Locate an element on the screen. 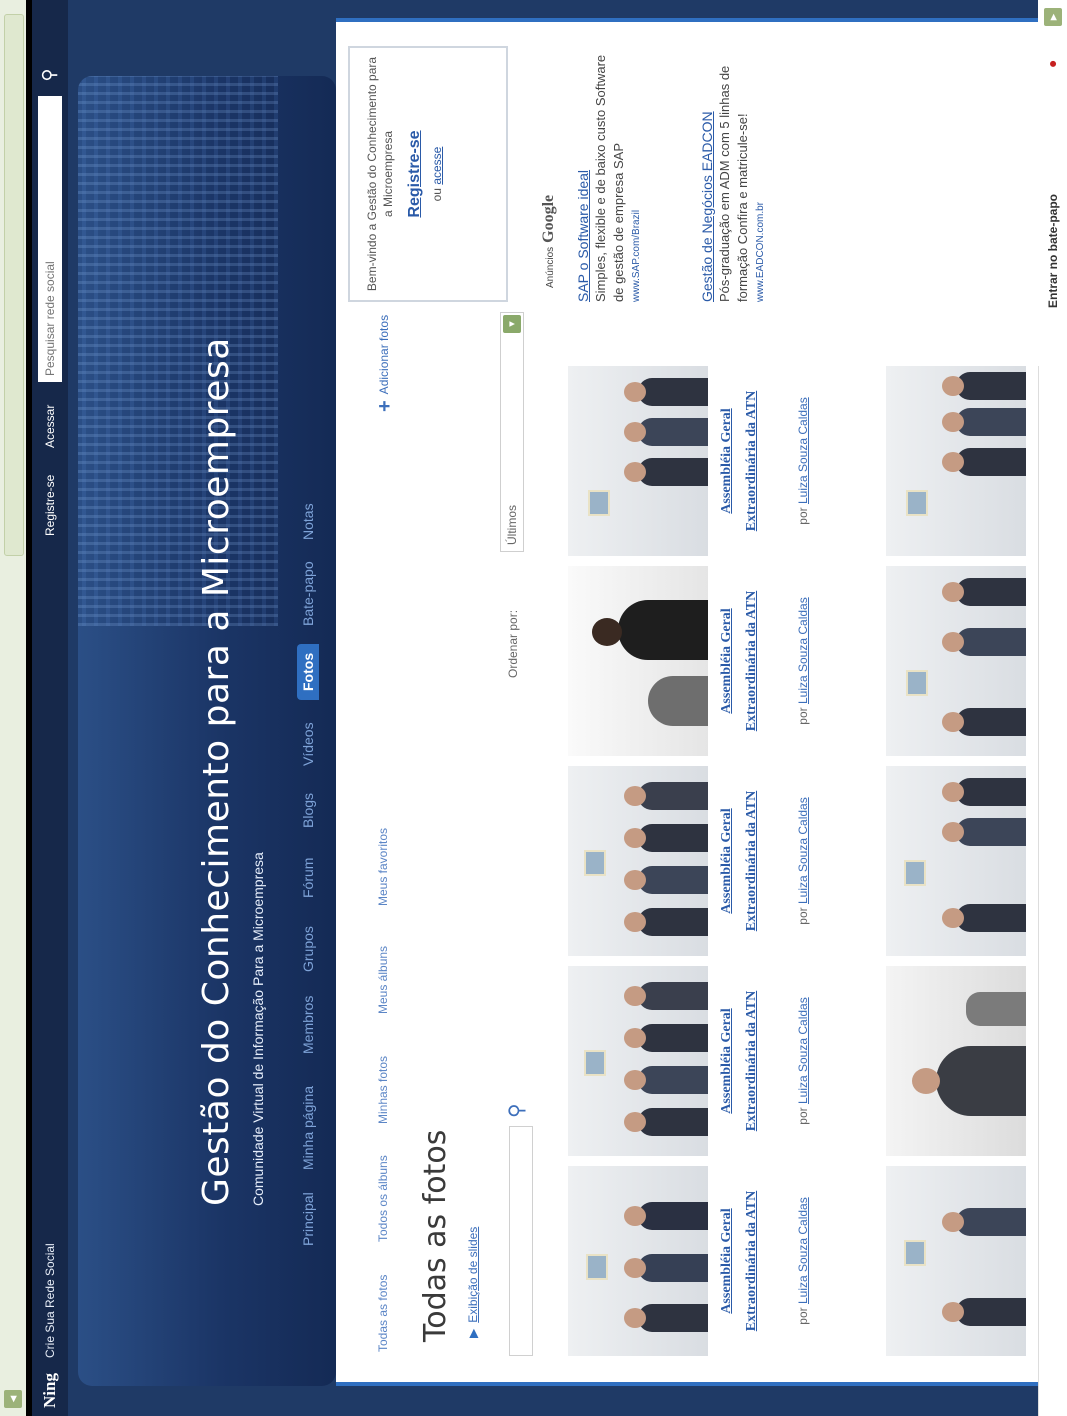 This screenshot has height=1416, width=1067. slideshow-link: ▶ Exibição de slides is located at coordinates (473, 1282).